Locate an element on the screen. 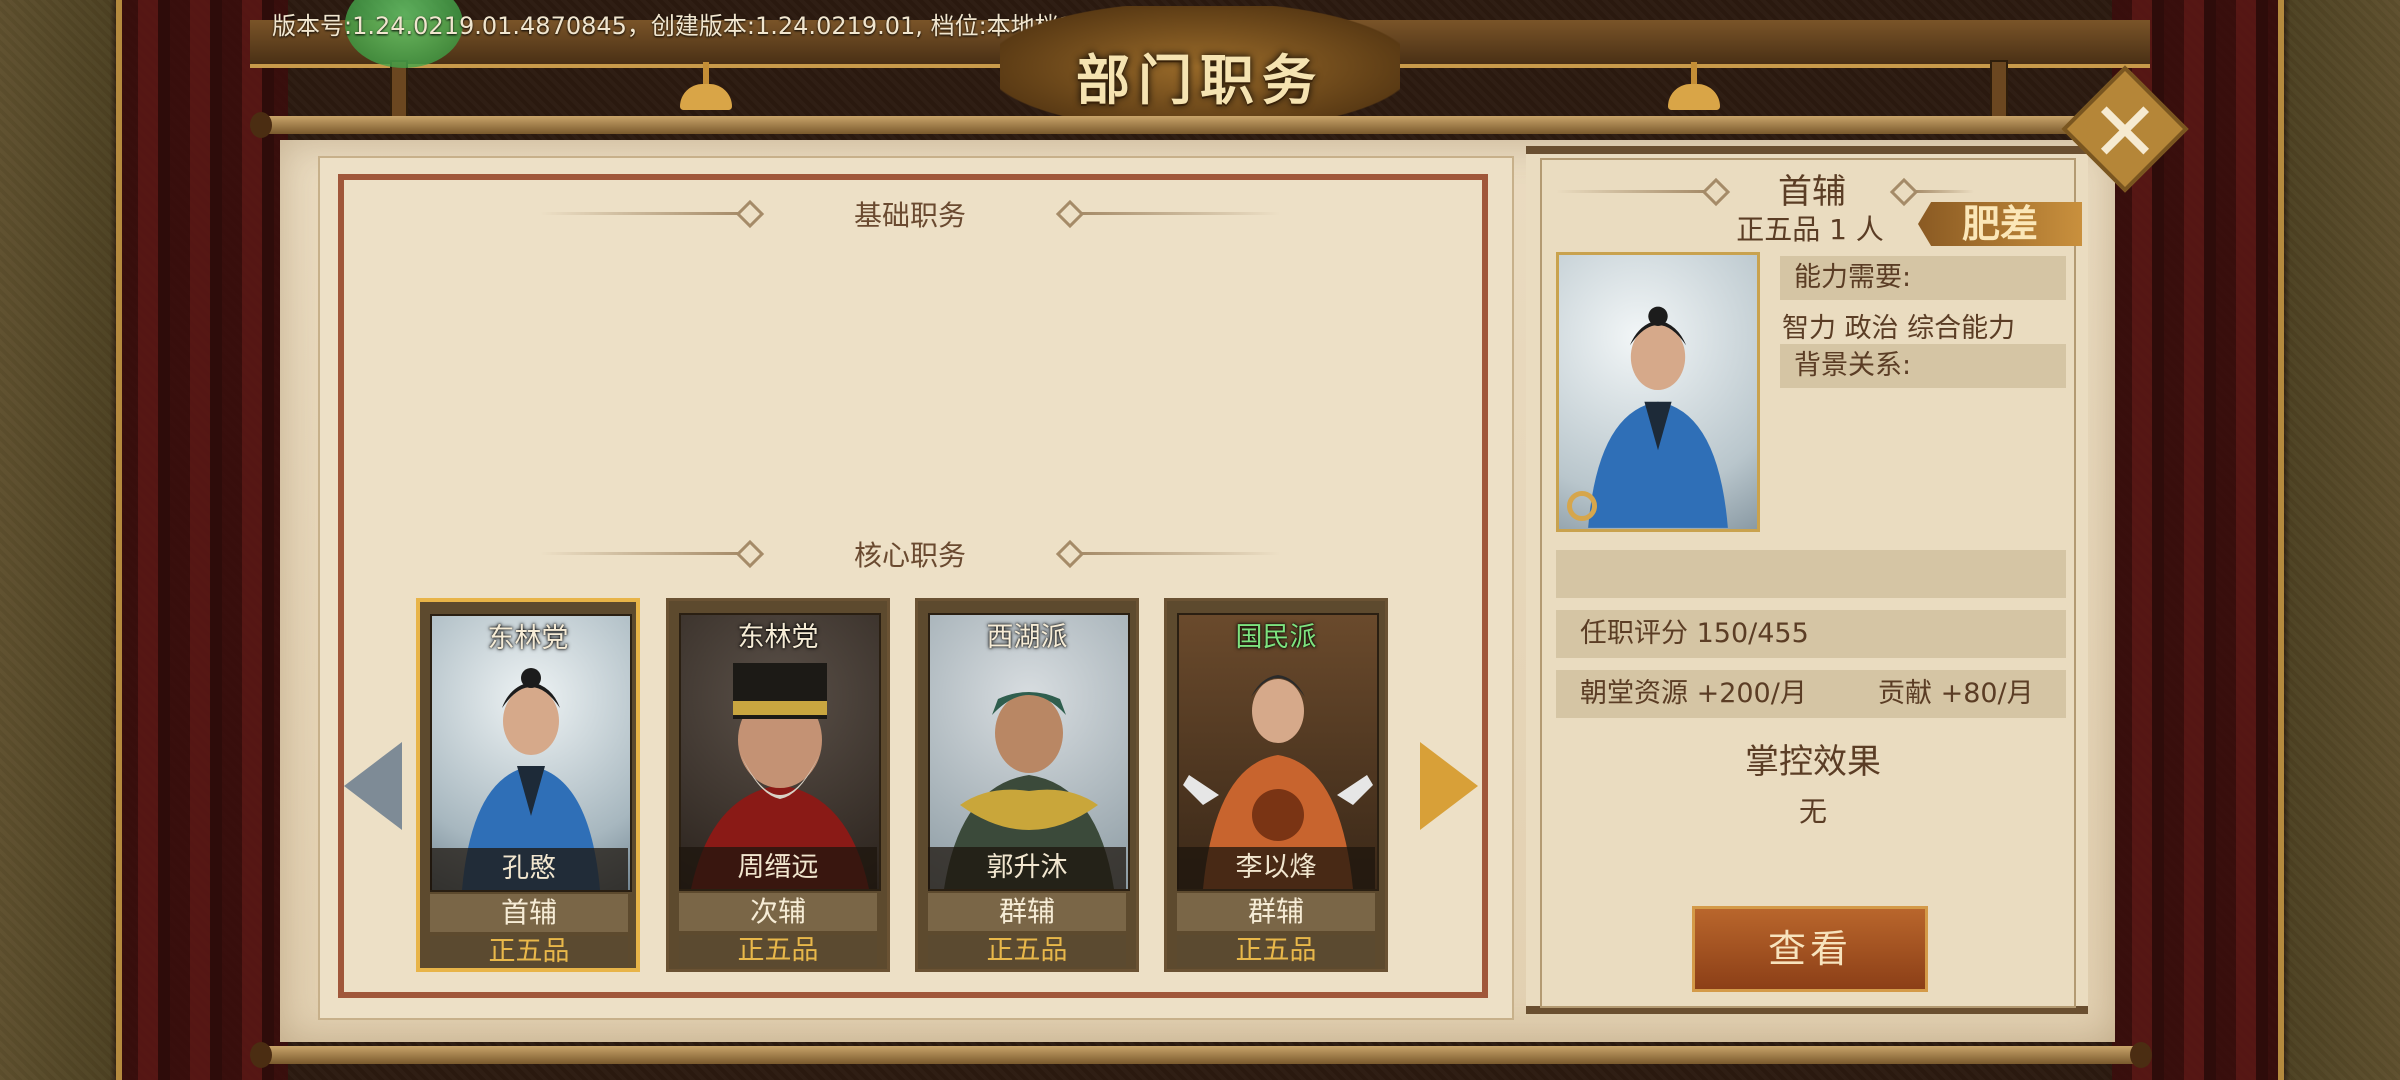  official-role: 次辅 is located at coordinates (778, 912).